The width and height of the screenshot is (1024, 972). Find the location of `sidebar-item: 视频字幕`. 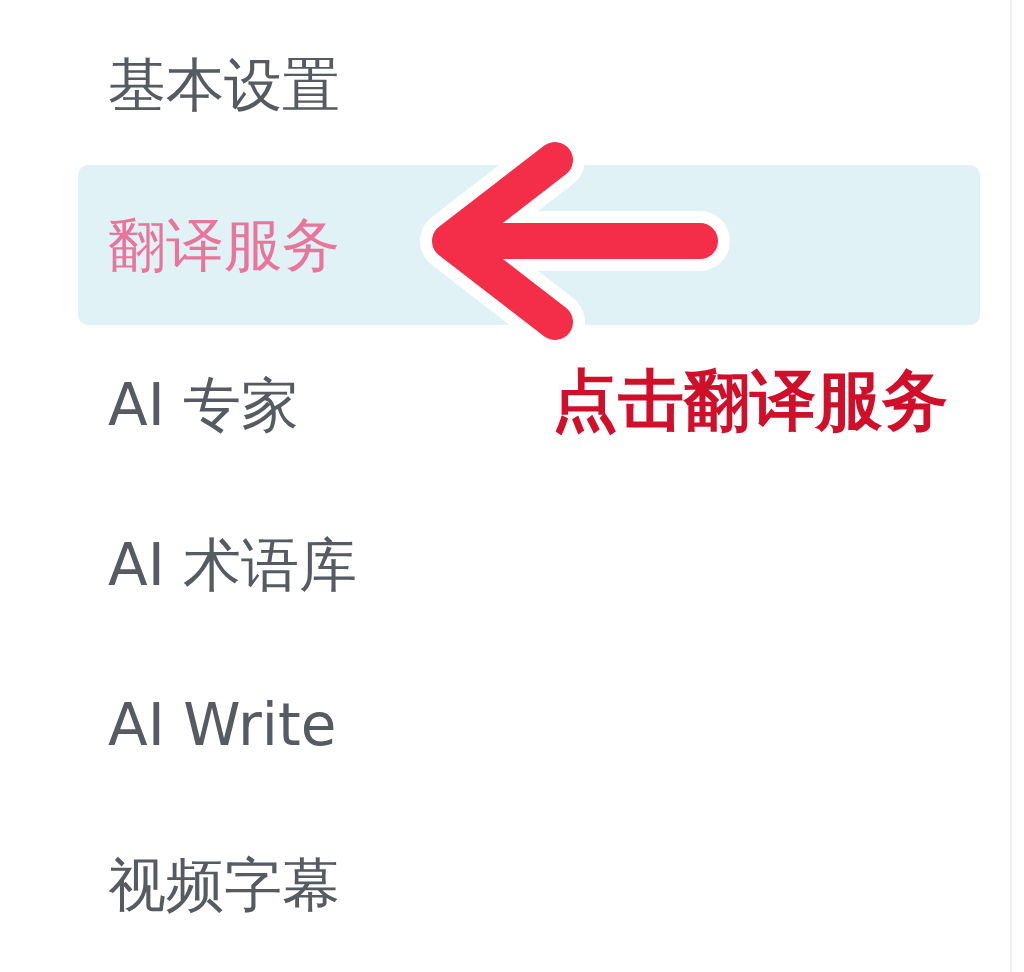

sidebar-item: 视频字幕 is located at coordinates (214, 885).